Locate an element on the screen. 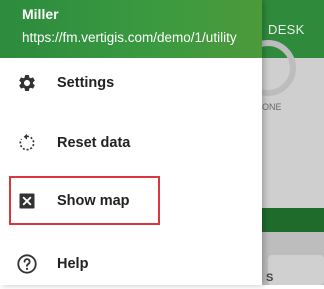 The image size is (324, 289). menu-item-settings: Settings is located at coordinates (131, 83).